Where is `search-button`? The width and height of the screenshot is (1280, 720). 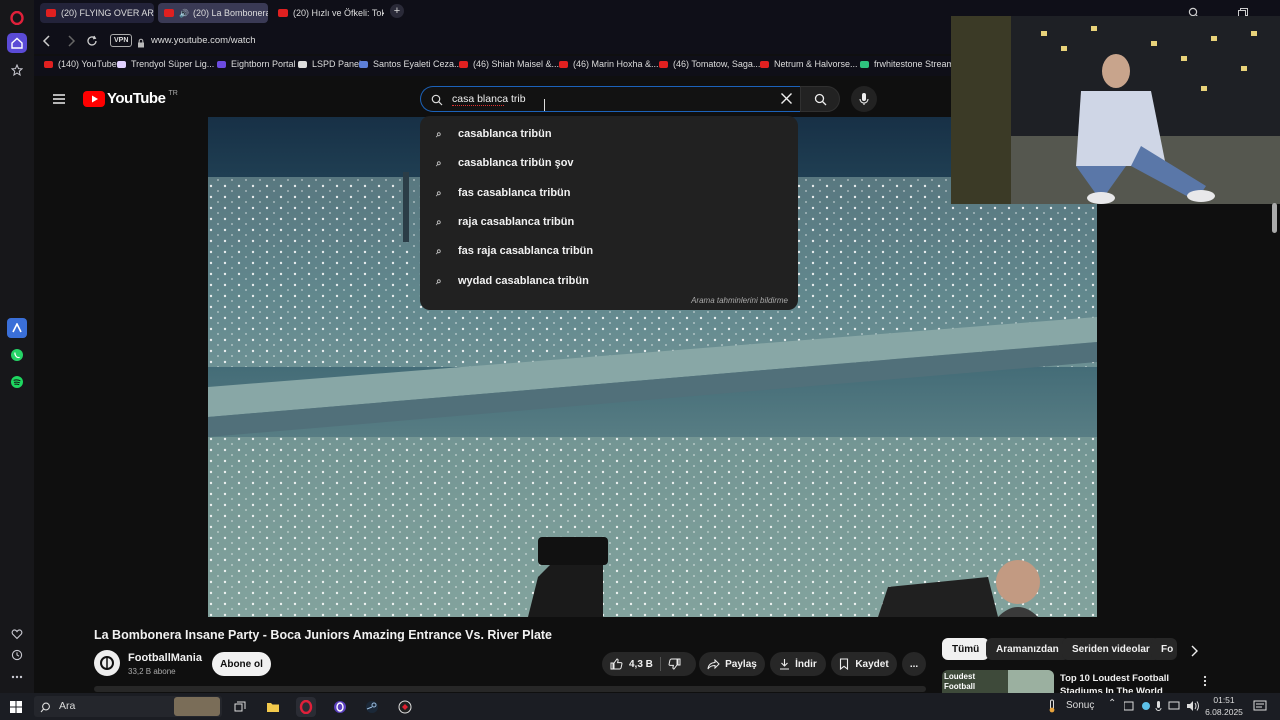 search-button is located at coordinates (820, 99).